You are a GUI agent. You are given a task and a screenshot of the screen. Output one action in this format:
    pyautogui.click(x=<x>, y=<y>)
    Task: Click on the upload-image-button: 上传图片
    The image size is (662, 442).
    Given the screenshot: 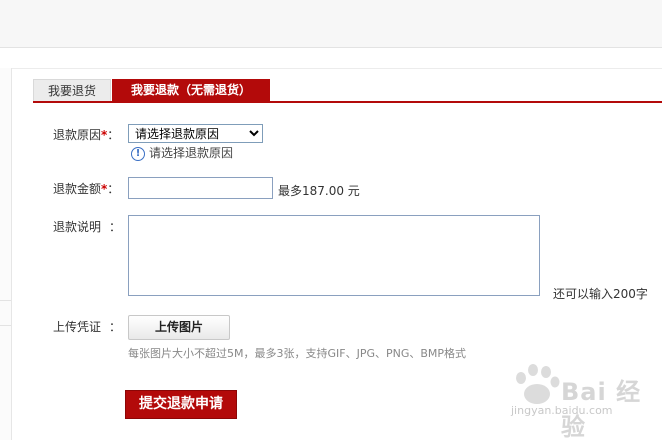 What is the action you would take?
    pyautogui.click(x=179, y=327)
    